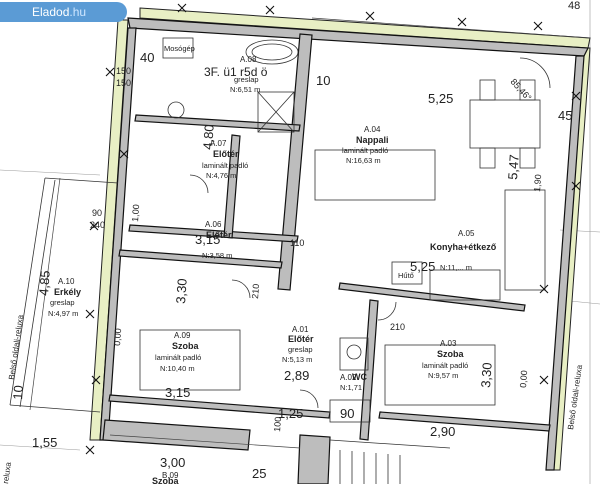 This screenshot has width=600, height=484. What do you see at coordinates (574, 6) in the screenshot?
I see `corner-dim: 48` at bounding box center [574, 6].